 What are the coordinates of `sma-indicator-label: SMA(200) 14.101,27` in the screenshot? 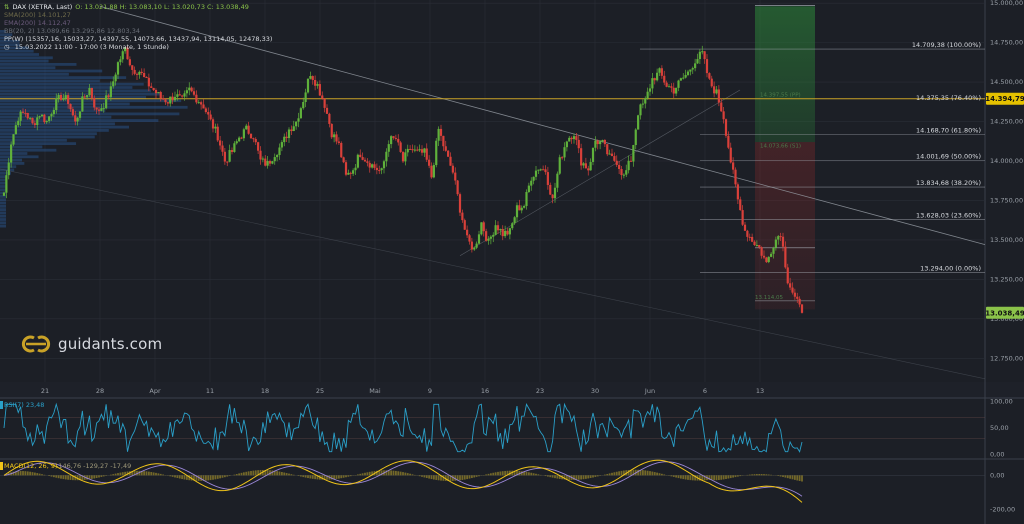 It's located at (37, 15).